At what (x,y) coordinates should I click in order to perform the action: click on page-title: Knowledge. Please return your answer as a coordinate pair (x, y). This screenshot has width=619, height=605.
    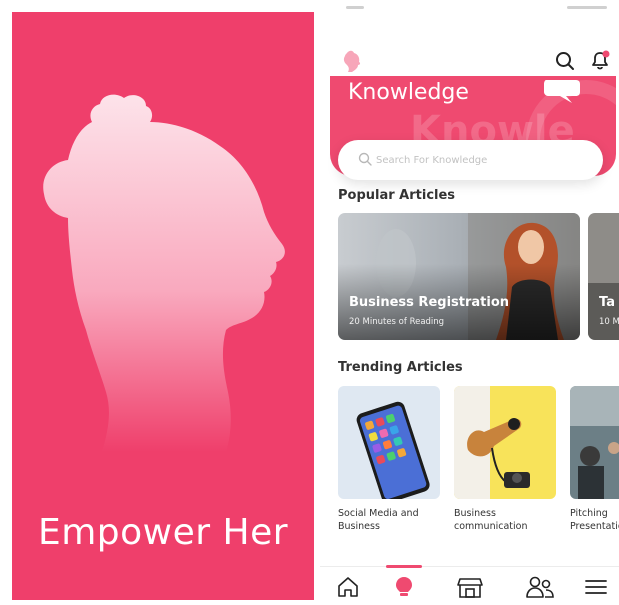
    Looking at the image, I should click on (408, 92).